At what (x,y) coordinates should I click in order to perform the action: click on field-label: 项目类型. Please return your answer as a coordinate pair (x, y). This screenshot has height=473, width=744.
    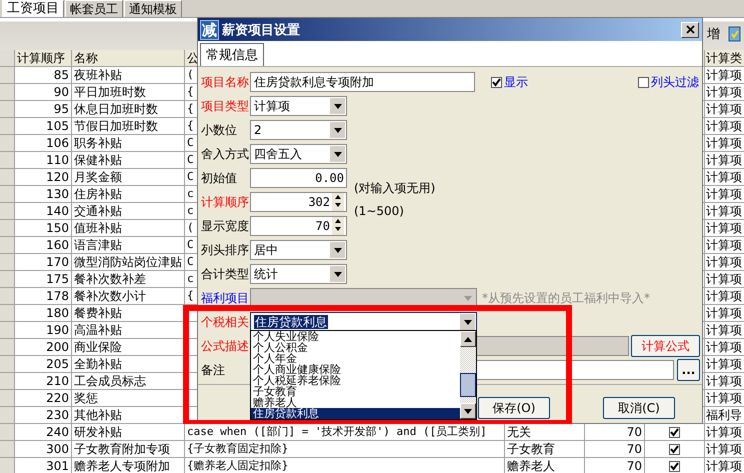
    Looking at the image, I should click on (225, 106).